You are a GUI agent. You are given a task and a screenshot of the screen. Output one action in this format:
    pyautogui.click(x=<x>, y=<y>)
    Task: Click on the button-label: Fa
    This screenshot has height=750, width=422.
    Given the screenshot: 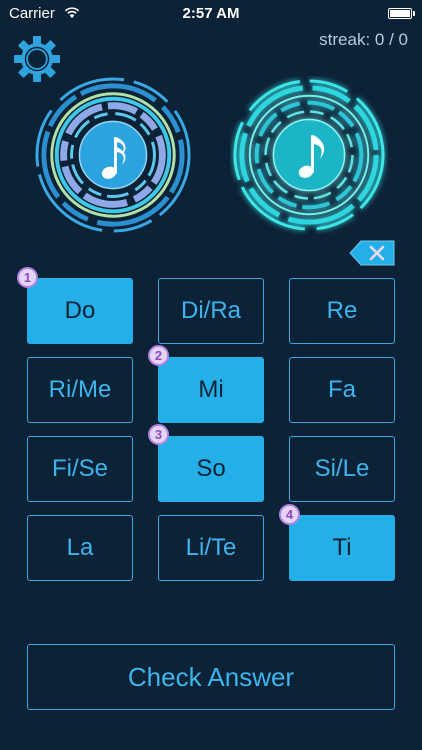 What is the action you would take?
    pyautogui.click(x=341, y=389)
    